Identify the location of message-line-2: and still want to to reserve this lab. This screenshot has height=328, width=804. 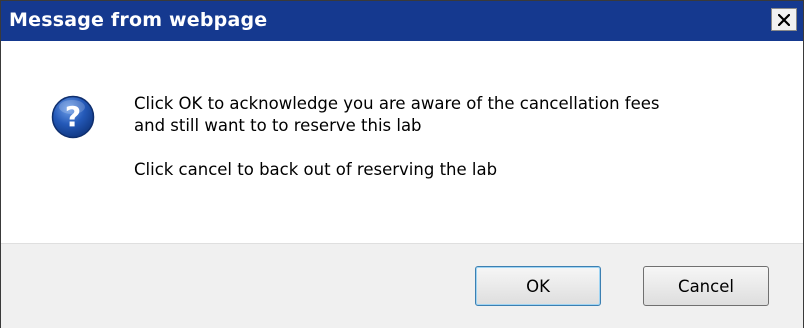
(278, 125).